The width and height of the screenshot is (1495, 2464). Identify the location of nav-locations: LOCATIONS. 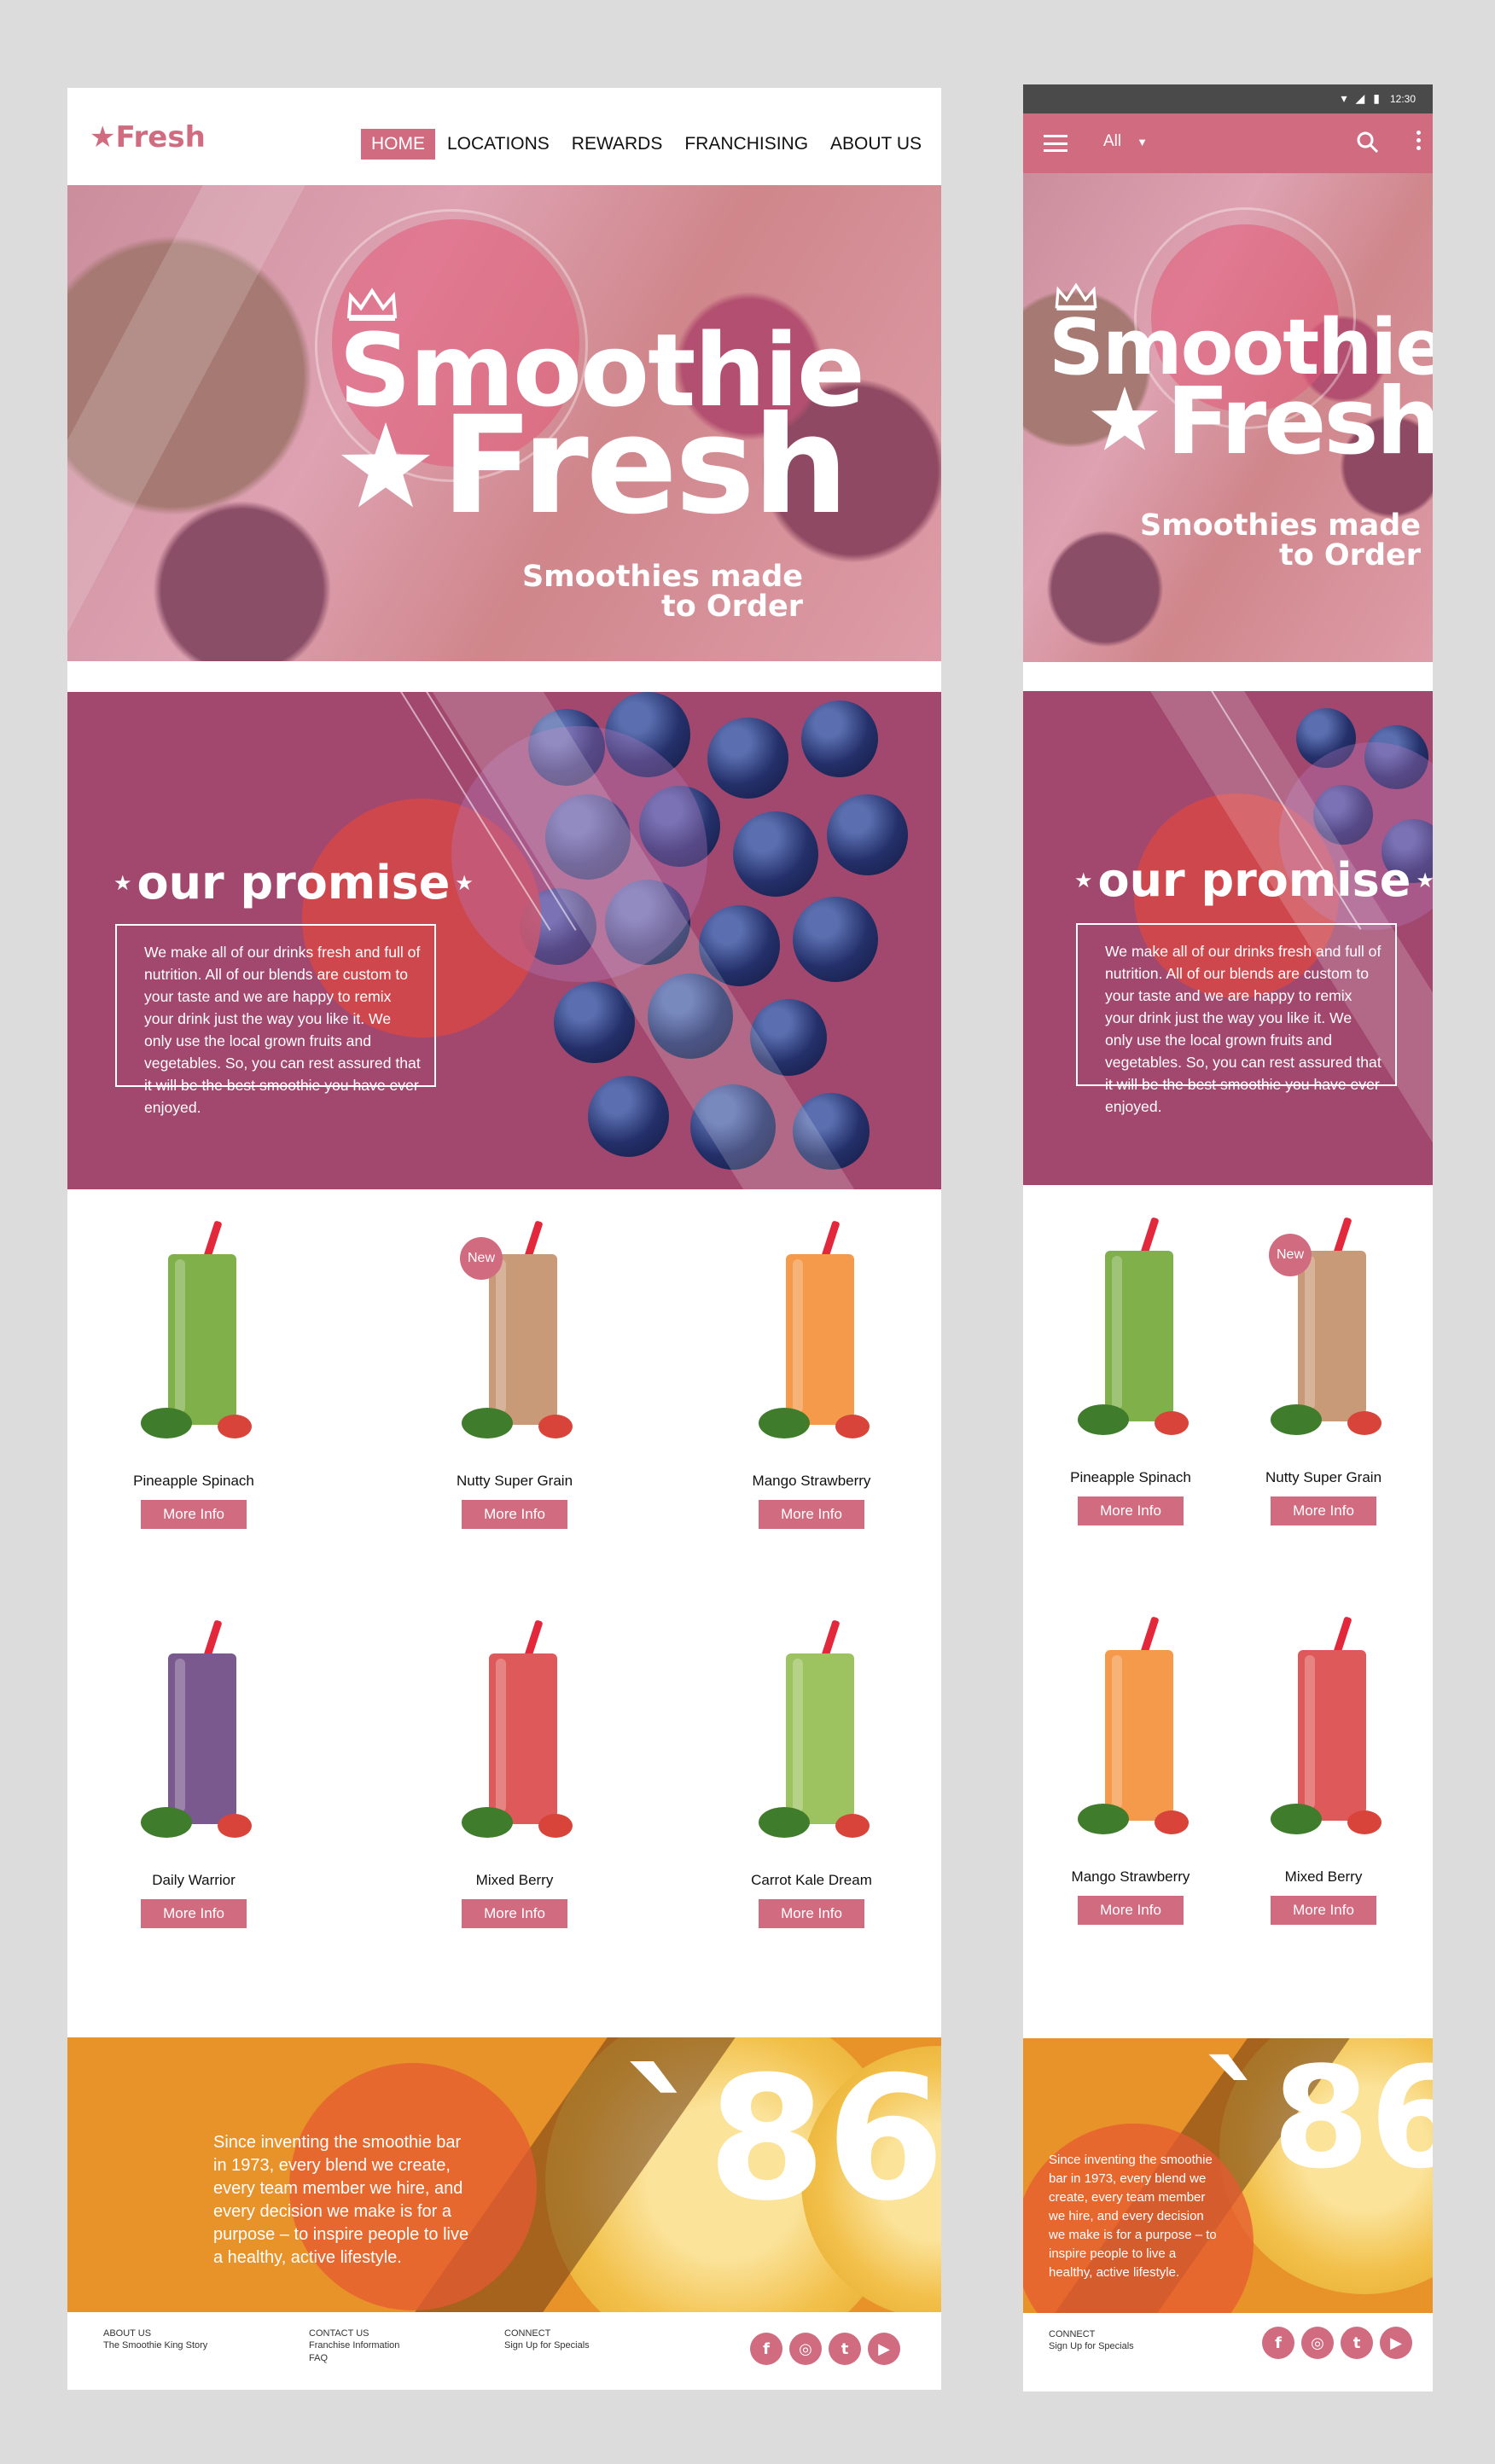
(498, 144).